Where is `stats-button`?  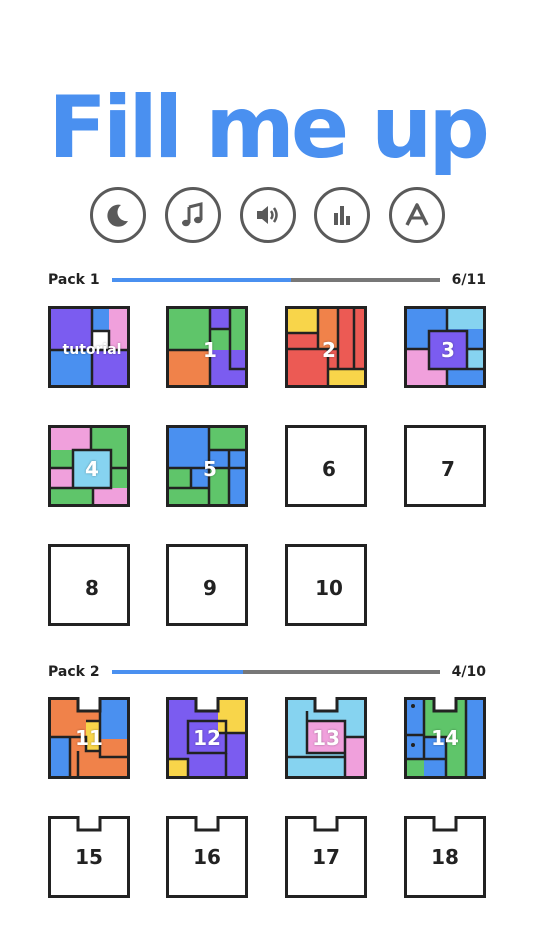
stats-button is located at coordinates (342, 215).